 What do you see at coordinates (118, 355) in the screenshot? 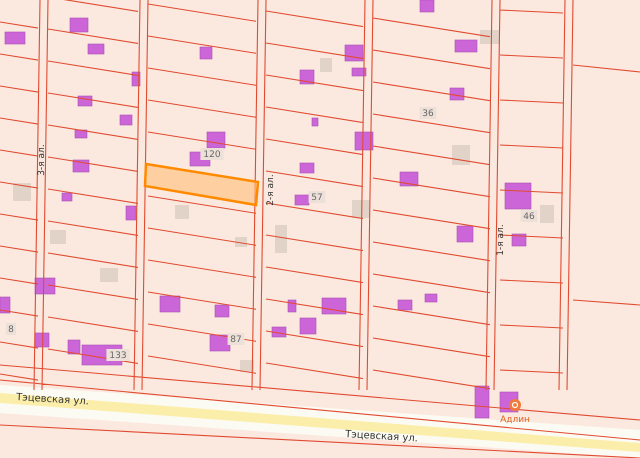
I see `house-number: 133` at bounding box center [118, 355].